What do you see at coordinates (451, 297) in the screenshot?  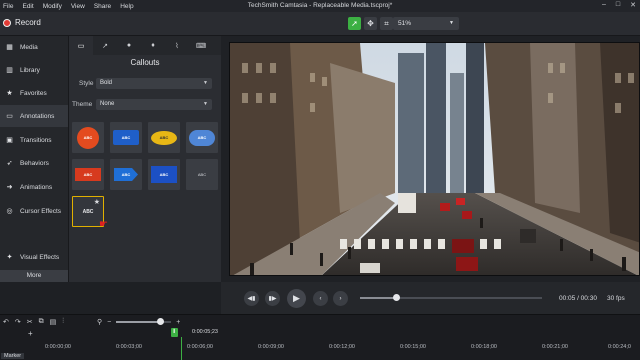 I see `playback-scrubber` at bounding box center [451, 297].